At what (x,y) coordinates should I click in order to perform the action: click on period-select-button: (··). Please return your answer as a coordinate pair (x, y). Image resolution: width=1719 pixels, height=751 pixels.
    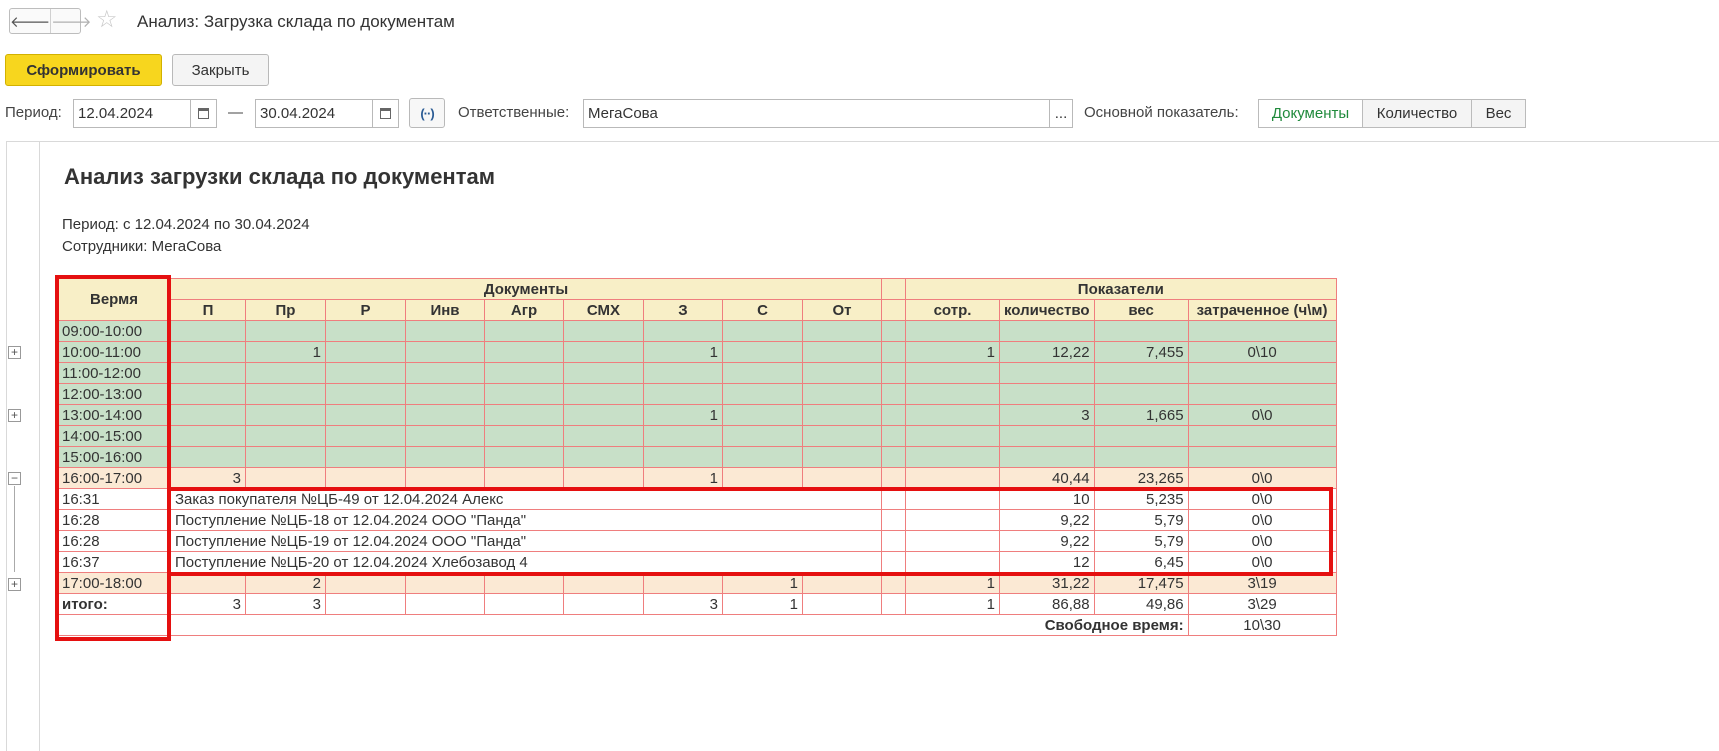
    Looking at the image, I should click on (427, 113).